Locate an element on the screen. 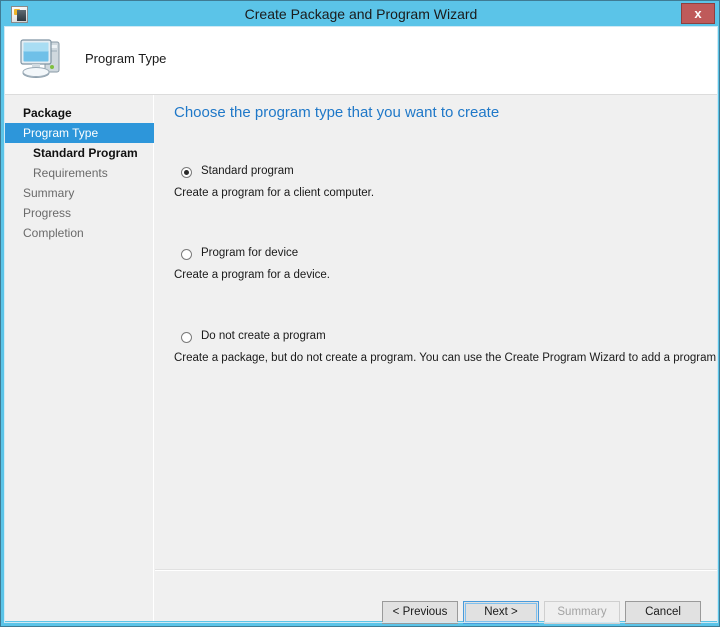 Image resolution: width=720 pixels, height=627 pixels. window-title: Create Package and Program Wizard is located at coordinates (361, 14).